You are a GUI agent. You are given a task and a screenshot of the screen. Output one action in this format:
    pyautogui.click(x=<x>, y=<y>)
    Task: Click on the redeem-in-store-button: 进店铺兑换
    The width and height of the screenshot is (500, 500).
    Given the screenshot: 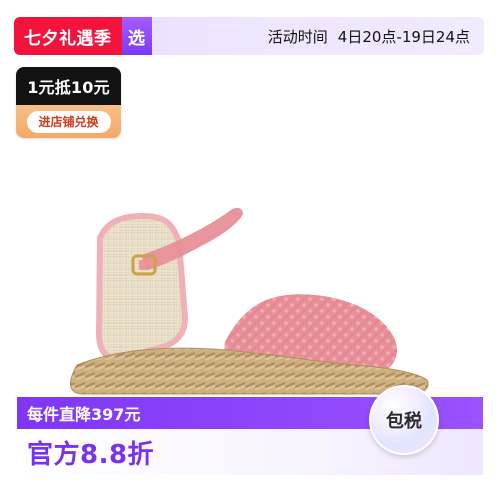 What is the action you would take?
    pyautogui.click(x=68, y=121)
    